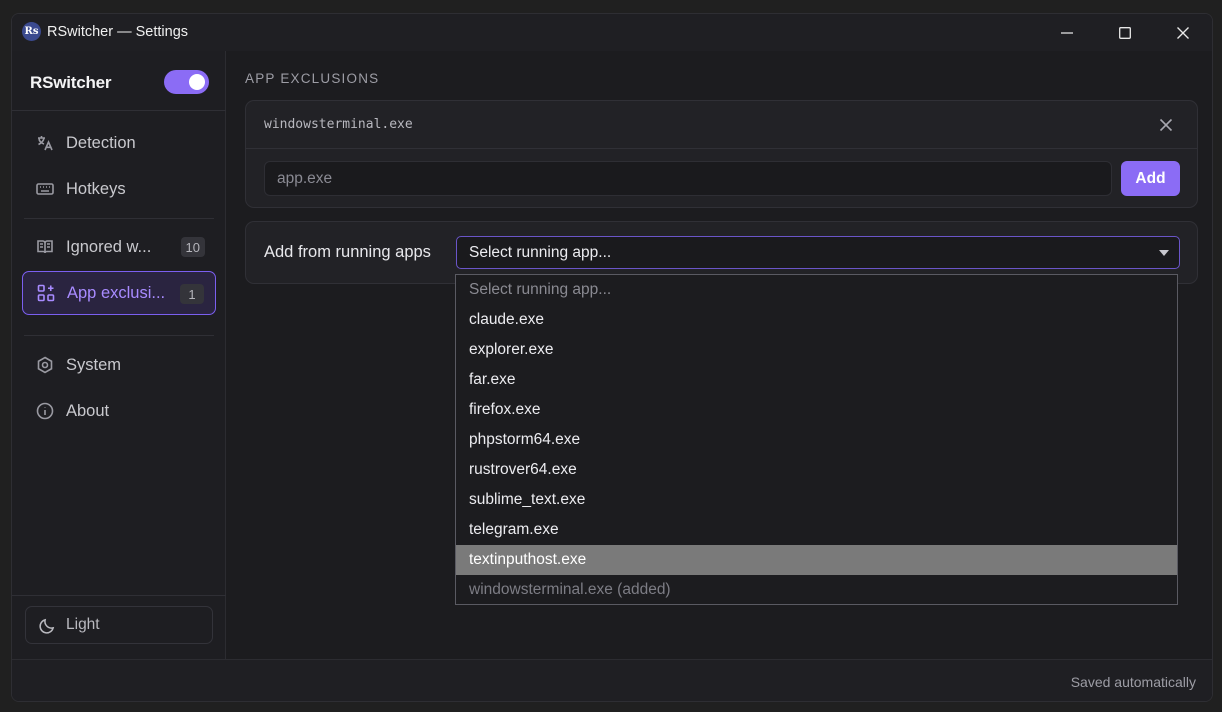 This screenshot has width=1222, height=712. I want to click on section-title: APP EXCLUSIONS, so click(312, 78).